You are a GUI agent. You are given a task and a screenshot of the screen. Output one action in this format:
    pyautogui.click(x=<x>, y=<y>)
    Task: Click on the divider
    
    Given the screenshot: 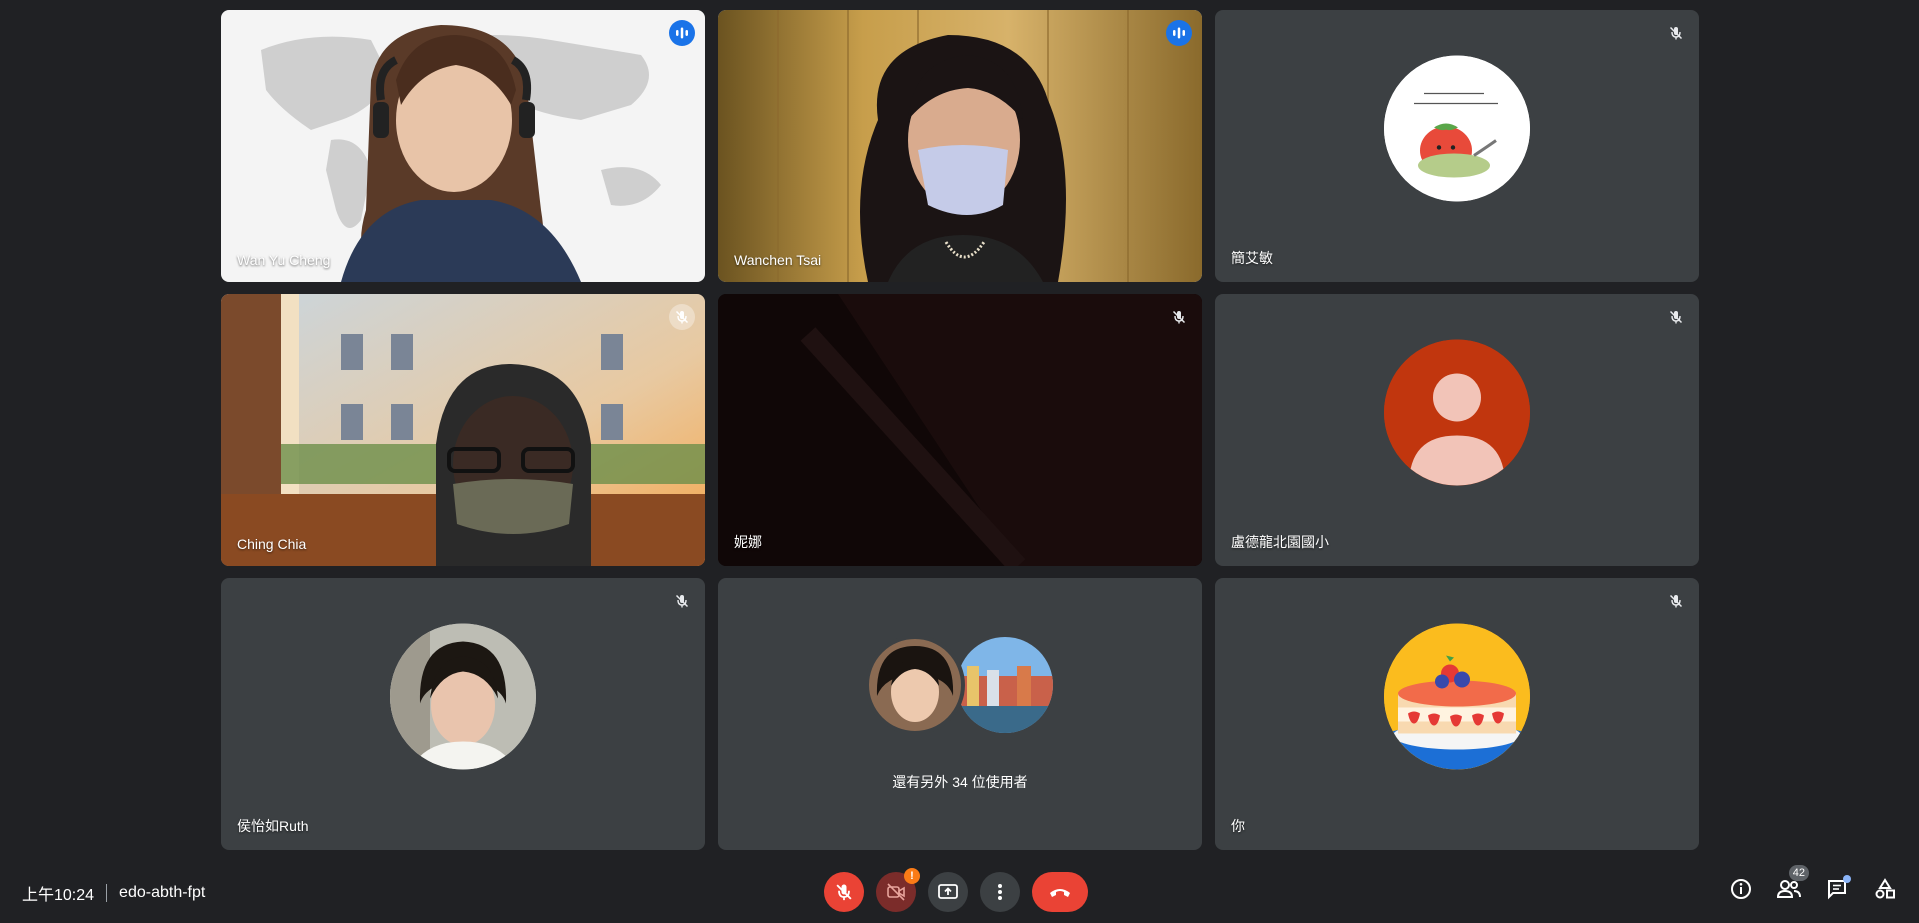 What is the action you would take?
    pyautogui.click(x=107, y=893)
    